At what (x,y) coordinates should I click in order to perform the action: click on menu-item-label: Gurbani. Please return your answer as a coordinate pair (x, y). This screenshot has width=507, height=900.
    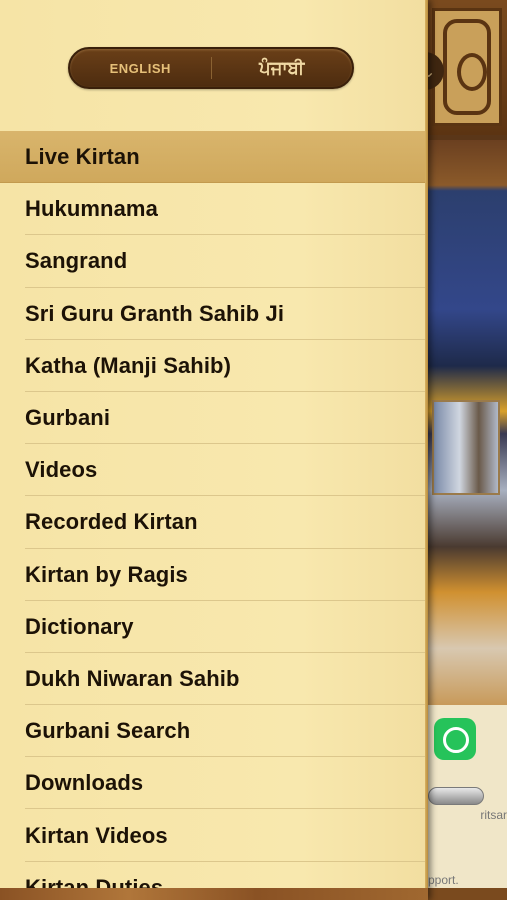
    Looking at the image, I should click on (68, 418).